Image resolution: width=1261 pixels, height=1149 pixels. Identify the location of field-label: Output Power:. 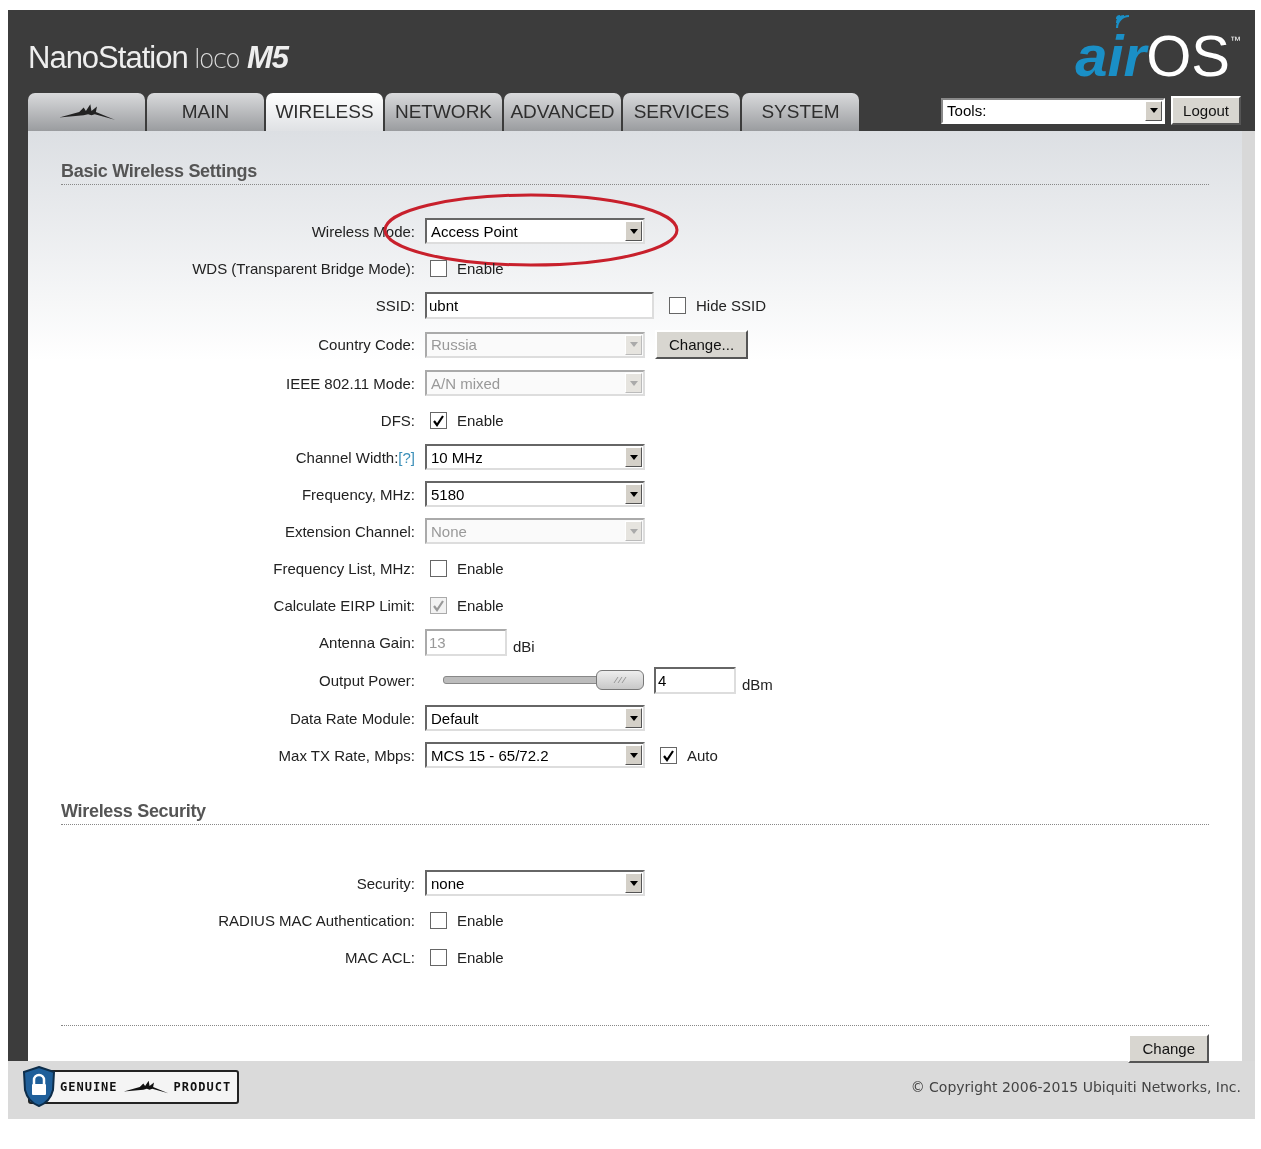
(367, 680).